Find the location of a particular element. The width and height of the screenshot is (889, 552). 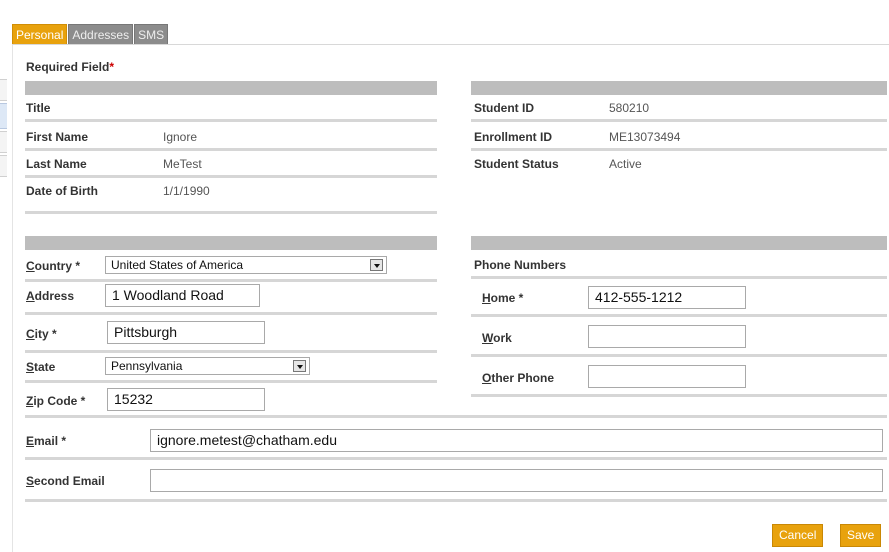

address-section-header is located at coordinates (231, 243).